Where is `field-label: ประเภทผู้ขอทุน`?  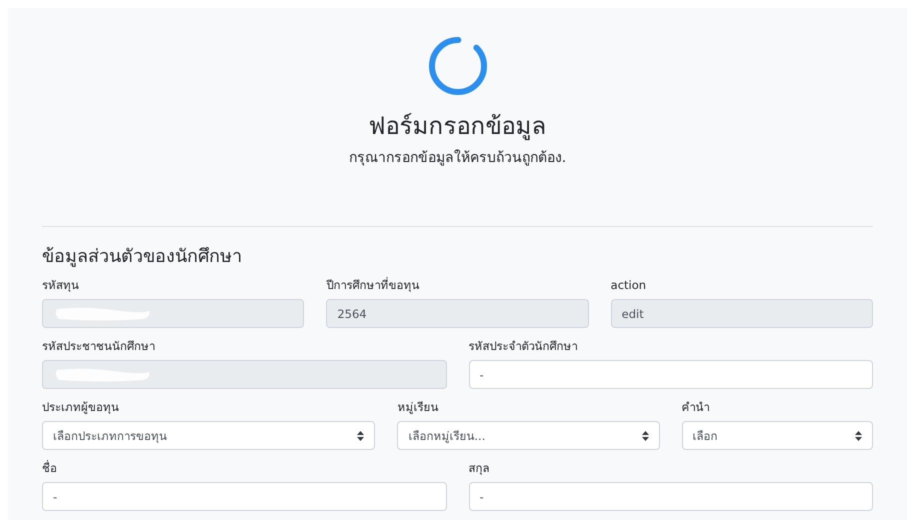 field-label: ประเภทผู้ขอทุน is located at coordinates (81, 407).